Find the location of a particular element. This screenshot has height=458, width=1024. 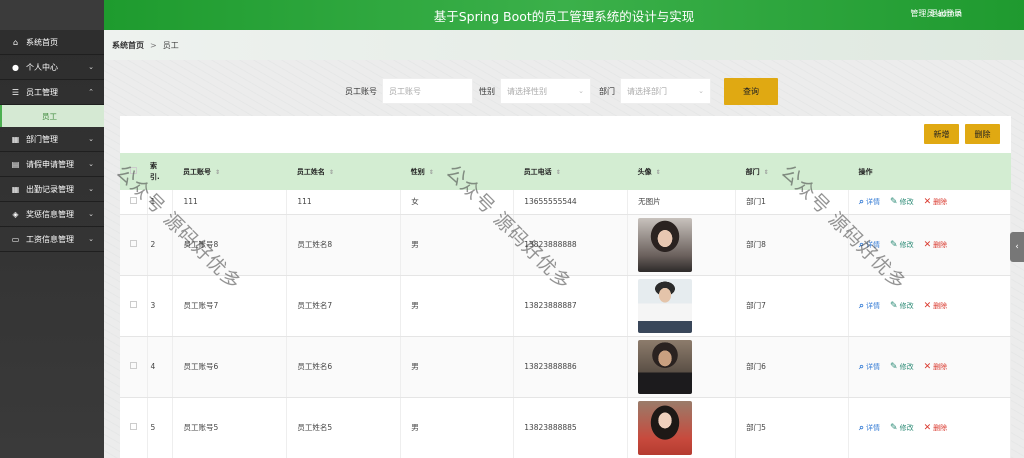

sidebar-item-home: ⌂ 系统首页 is located at coordinates (52, 42).